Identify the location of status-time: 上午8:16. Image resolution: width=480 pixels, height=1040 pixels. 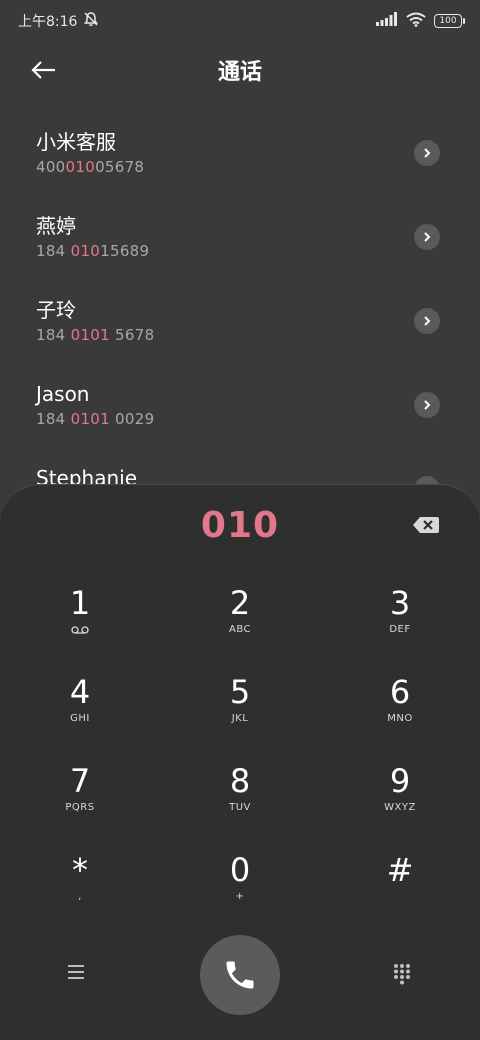
(48, 22).